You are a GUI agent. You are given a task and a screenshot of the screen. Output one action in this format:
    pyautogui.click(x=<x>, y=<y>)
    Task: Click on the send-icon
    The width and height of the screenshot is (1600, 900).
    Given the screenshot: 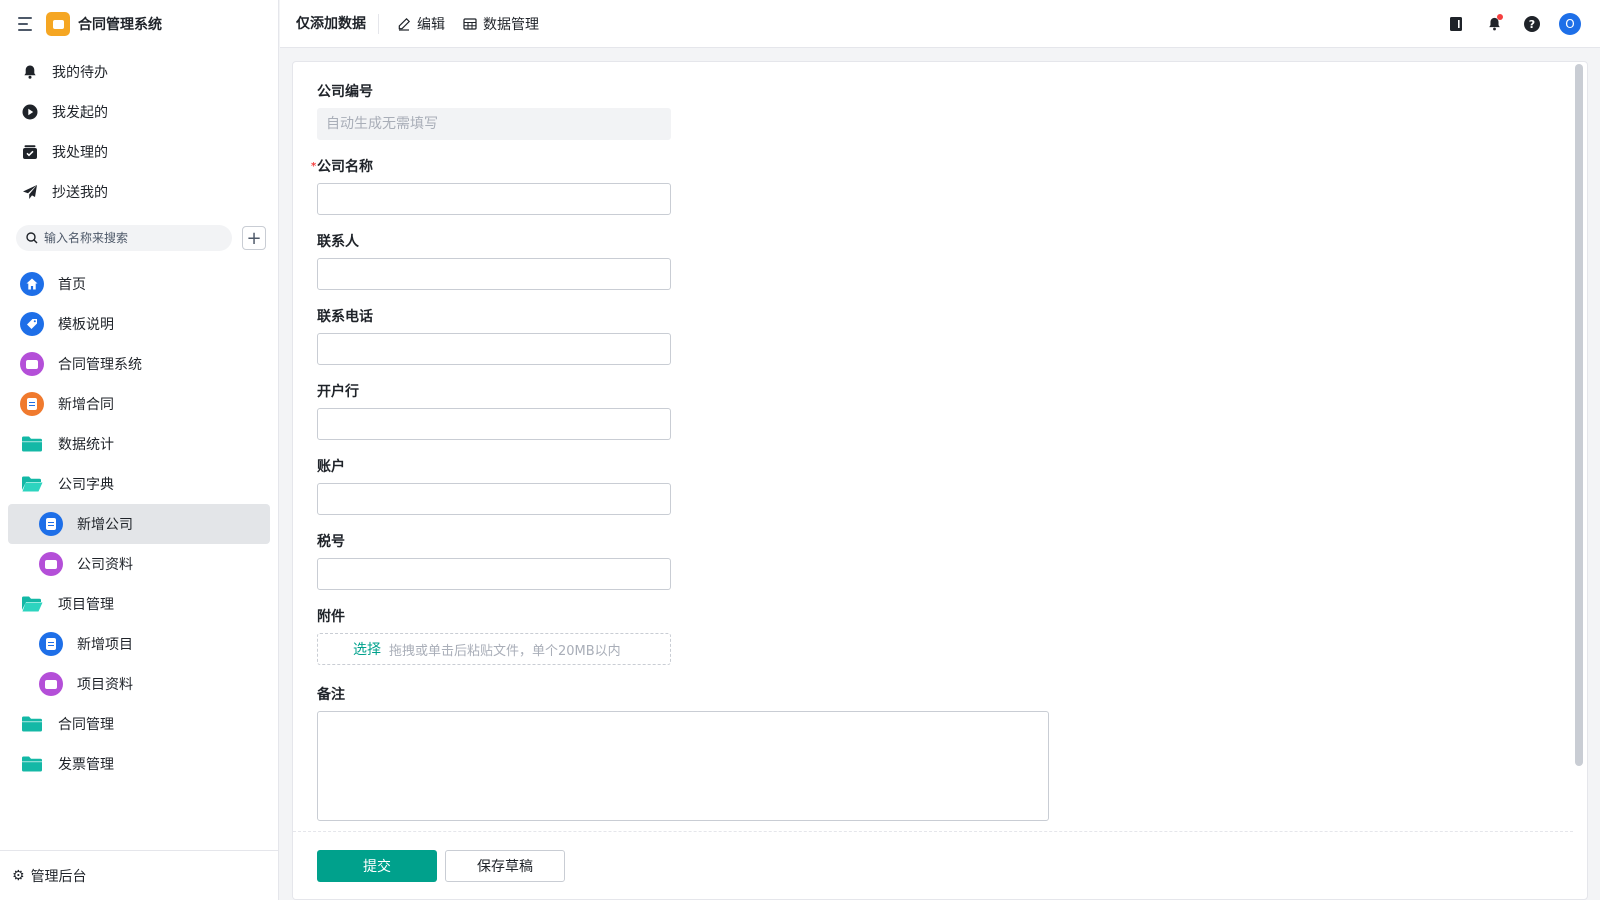 What is the action you would take?
    pyautogui.click(x=30, y=192)
    